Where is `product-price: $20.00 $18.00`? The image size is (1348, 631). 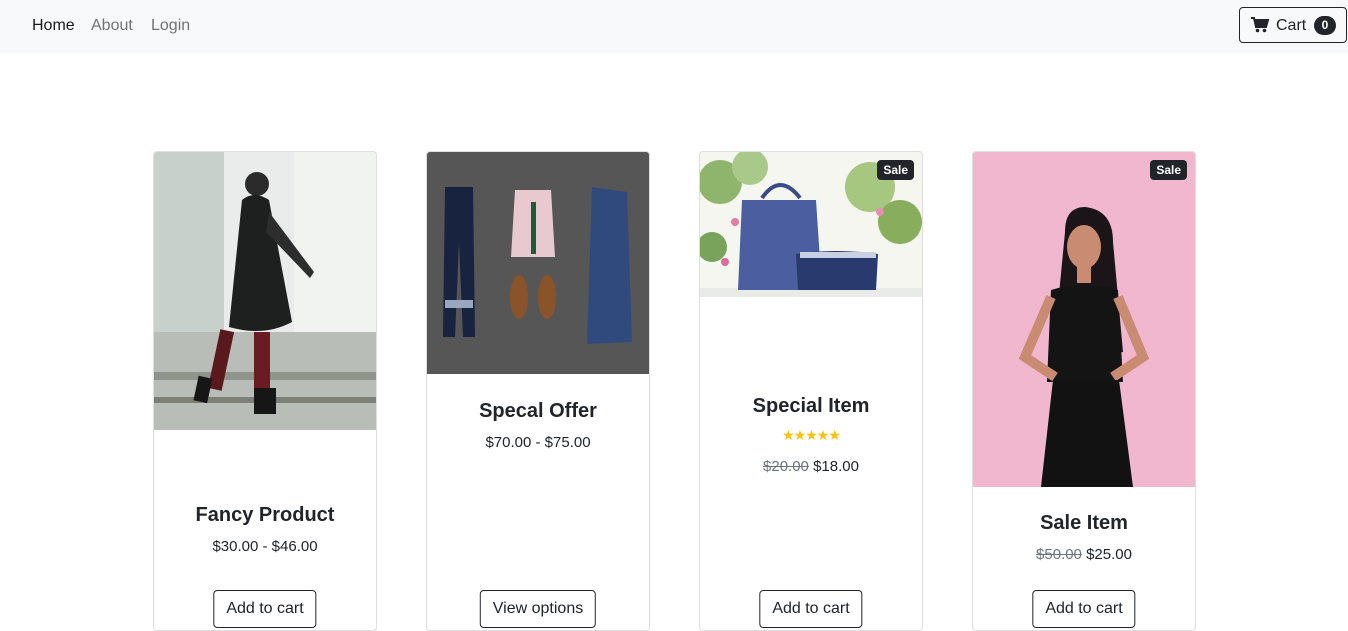
product-price: $20.00 $18.00 is located at coordinates (811, 466).